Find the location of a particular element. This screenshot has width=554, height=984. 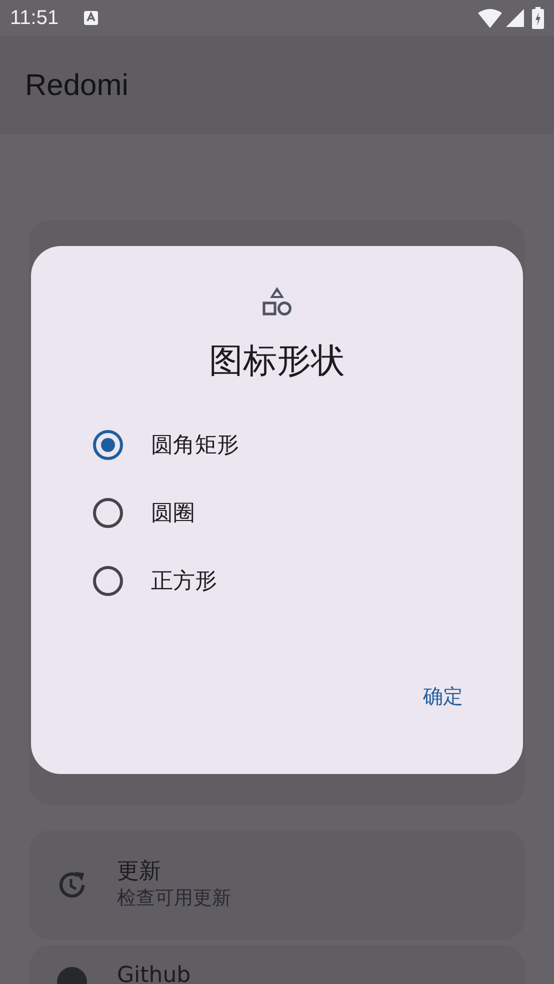

option-label: 圆角矩形 is located at coordinates (195, 446).